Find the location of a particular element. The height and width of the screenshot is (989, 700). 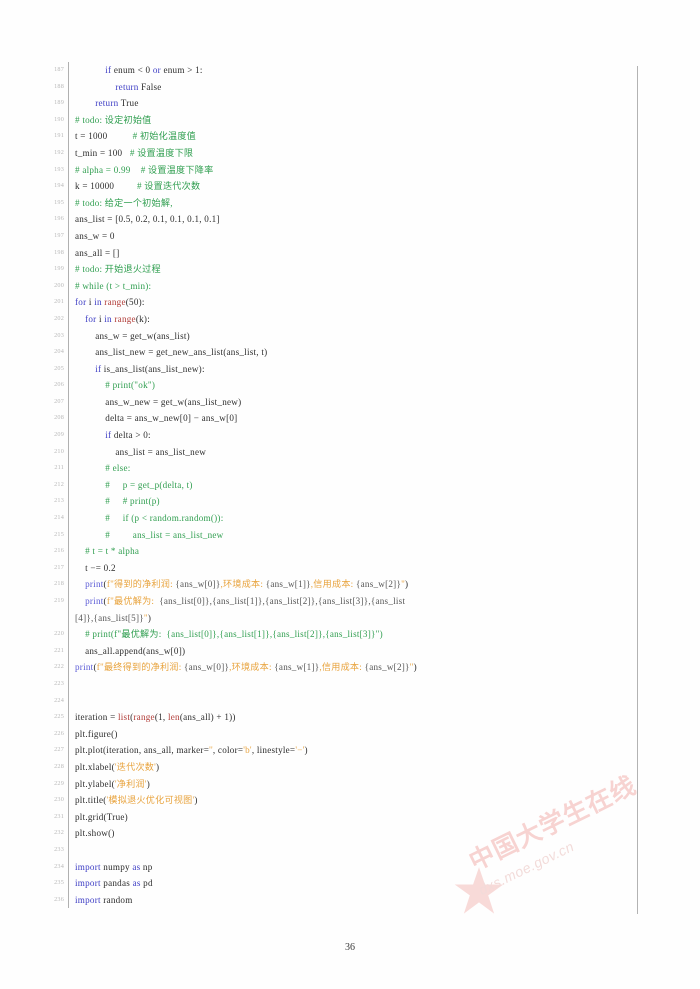

code-token: # # print(p) is located at coordinates (132, 501).